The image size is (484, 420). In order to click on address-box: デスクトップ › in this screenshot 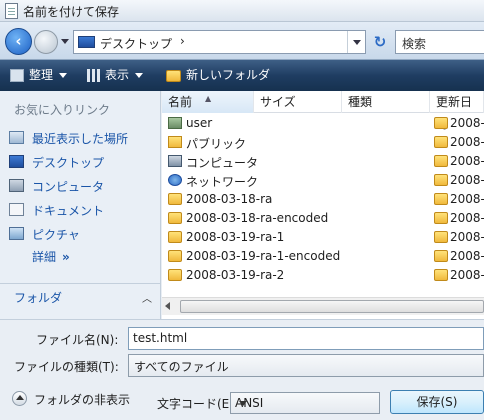, I will do `click(219, 42)`.